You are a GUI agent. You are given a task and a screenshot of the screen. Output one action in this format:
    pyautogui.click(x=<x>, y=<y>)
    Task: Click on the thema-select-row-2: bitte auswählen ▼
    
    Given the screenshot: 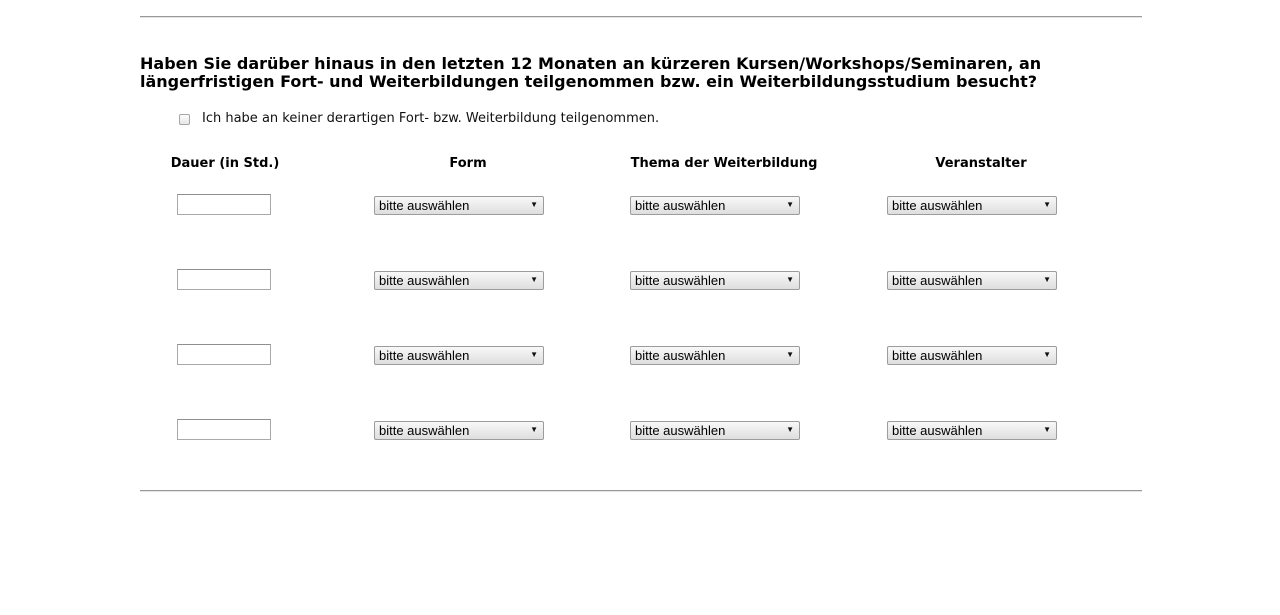 What is the action you would take?
    pyautogui.click(x=715, y=280)
    